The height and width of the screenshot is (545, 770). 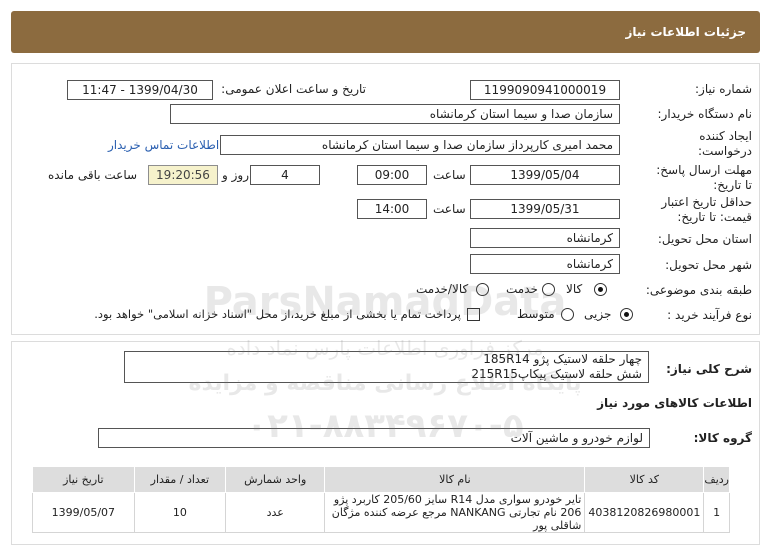 I want to click on validity-time-field: 14:00, so click(x=392, y=209).